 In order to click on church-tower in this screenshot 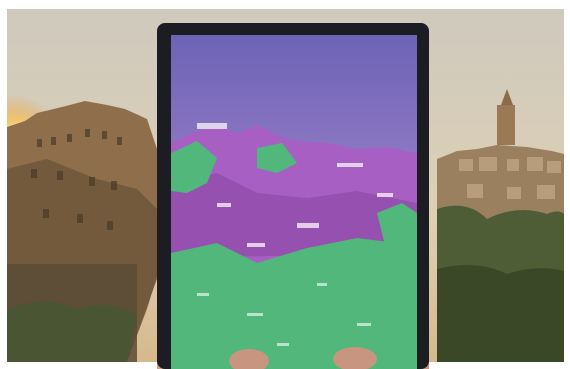, I will do `click(506, 125)`.